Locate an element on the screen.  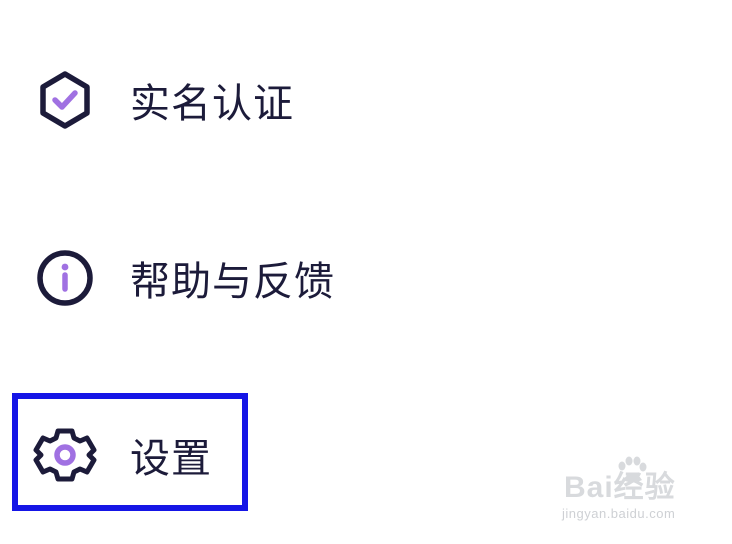
watermark-brand: Bai经验 is located at coordinates (620, 487).